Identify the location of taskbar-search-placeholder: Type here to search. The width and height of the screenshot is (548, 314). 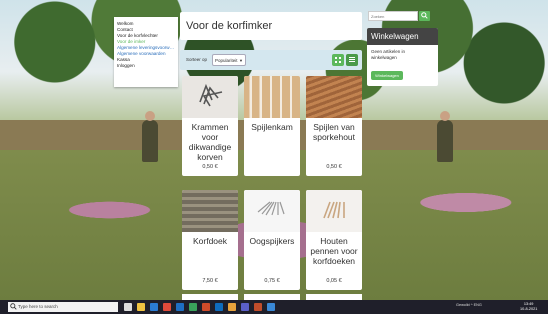
(38, 306).